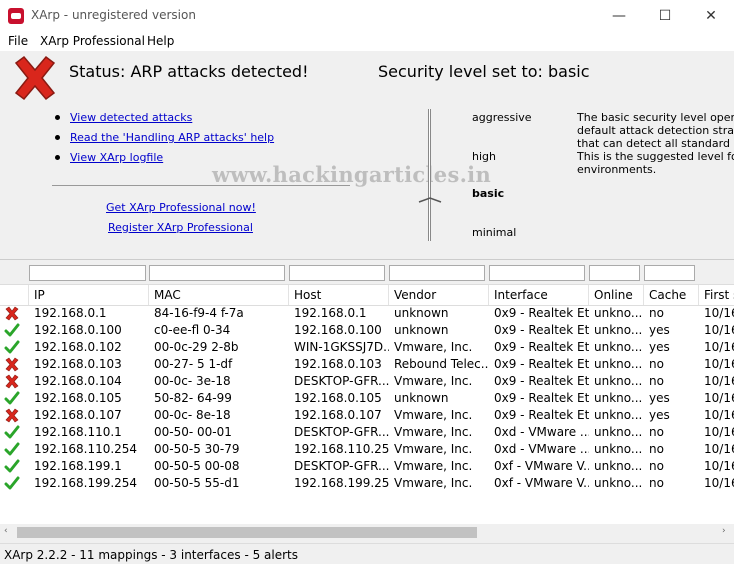 This screenshot has height=564, width=734. Describe the element at coordinates (429, 175) in the screenshot. I see `security-level-slider` at that location.